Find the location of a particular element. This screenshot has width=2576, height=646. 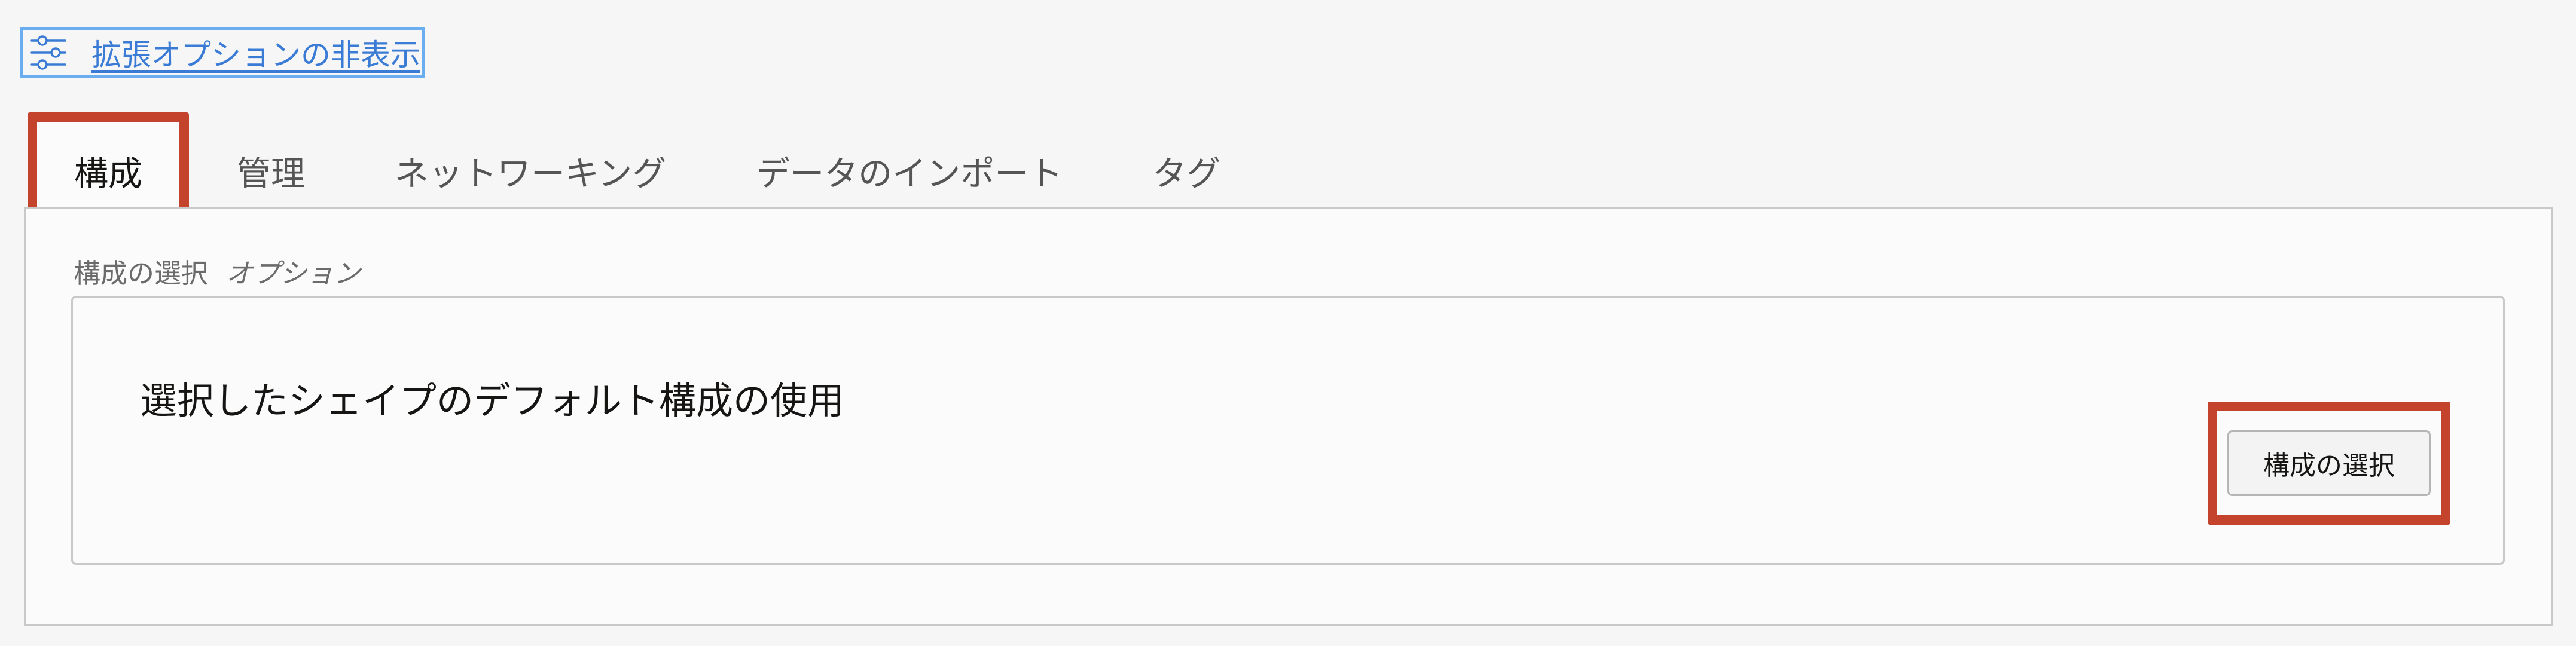

select-configuration-field-label: 構成の選択 オプション is located at coordinates (217, 271).